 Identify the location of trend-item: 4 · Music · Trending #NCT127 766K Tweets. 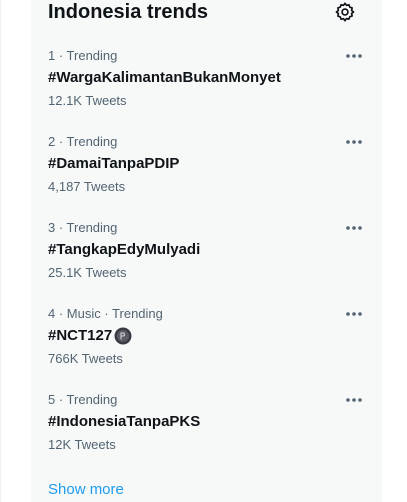
(206, 349).